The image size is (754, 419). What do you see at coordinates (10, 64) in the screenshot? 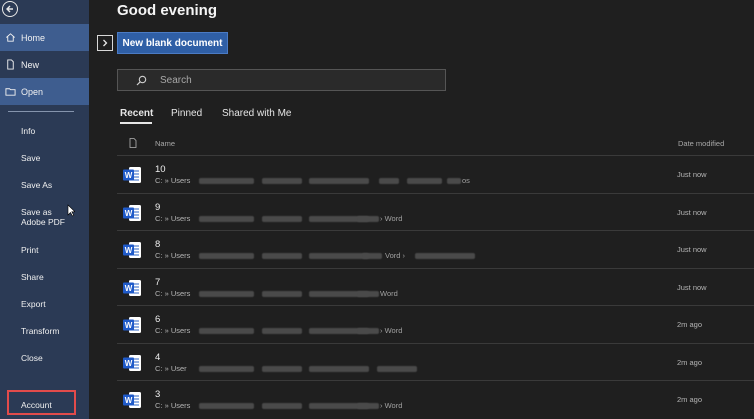
I see `new-document-icon` at bounding box center [10, 64].